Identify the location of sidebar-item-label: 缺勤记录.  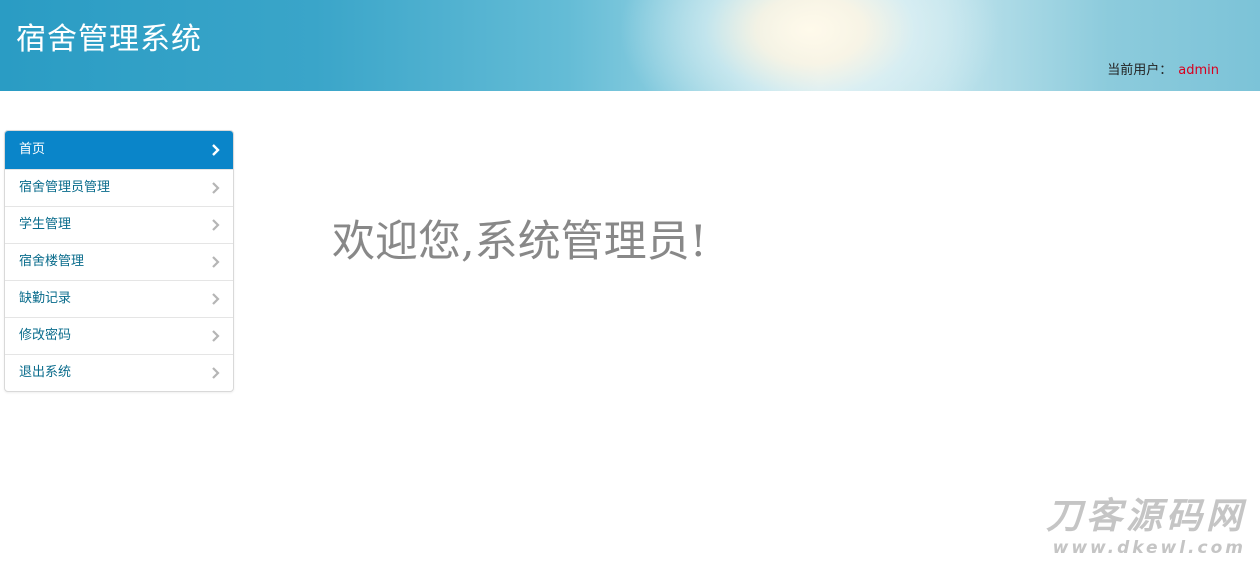
(45, 298).